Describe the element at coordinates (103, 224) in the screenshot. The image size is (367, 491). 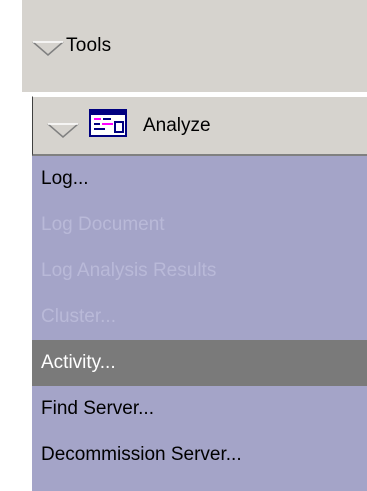
I see `menu-item-log-document: Log Document` at that location.